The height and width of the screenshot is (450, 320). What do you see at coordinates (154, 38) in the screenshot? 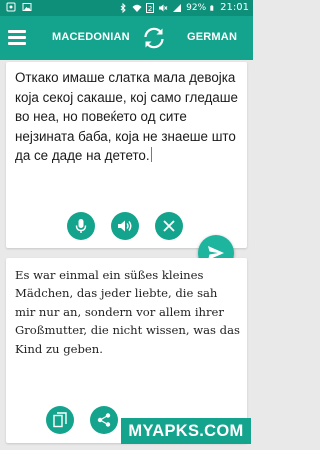
I see `swap-languages-icon` at bounding box center [154, 38].